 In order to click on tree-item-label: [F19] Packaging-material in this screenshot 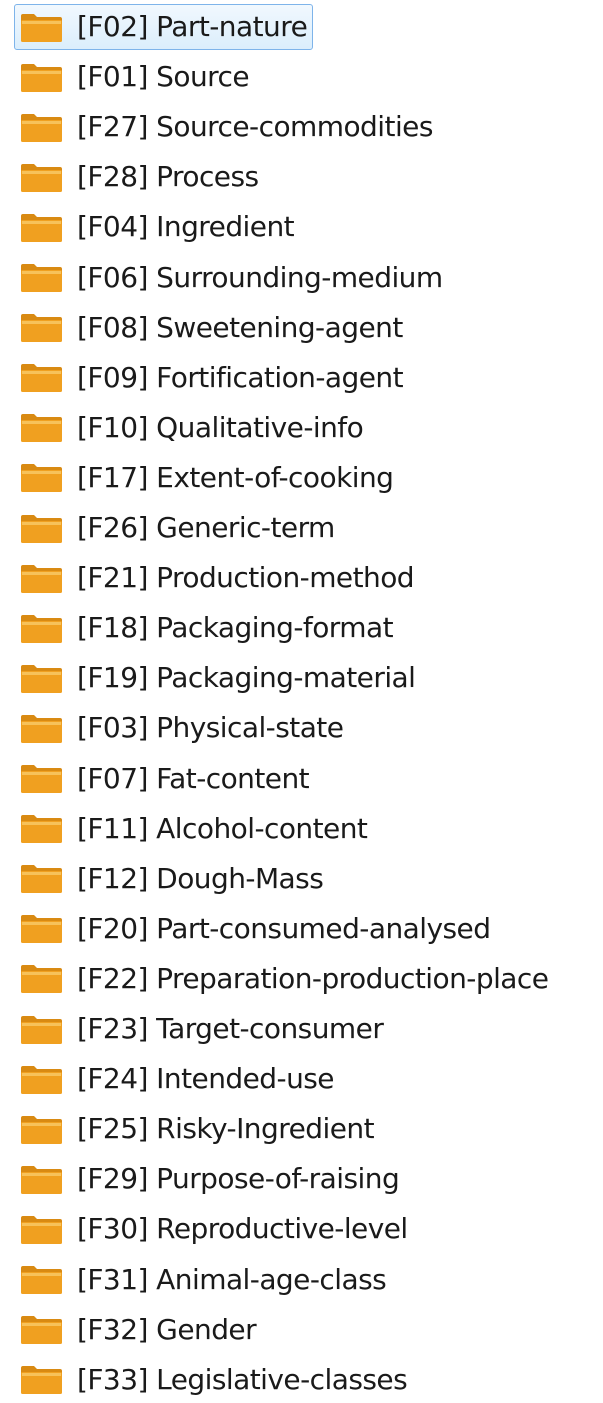, I will do `click(246, 678)`.